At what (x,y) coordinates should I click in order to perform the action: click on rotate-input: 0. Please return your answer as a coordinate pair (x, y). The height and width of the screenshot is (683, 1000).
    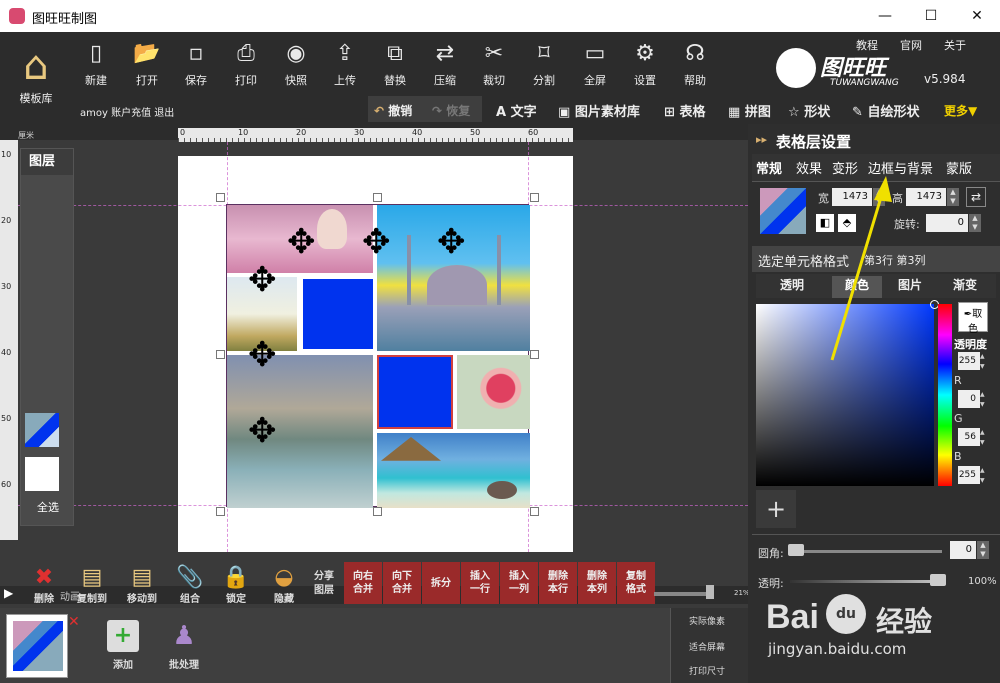
    Looking at the image, I should click on (947, 223).